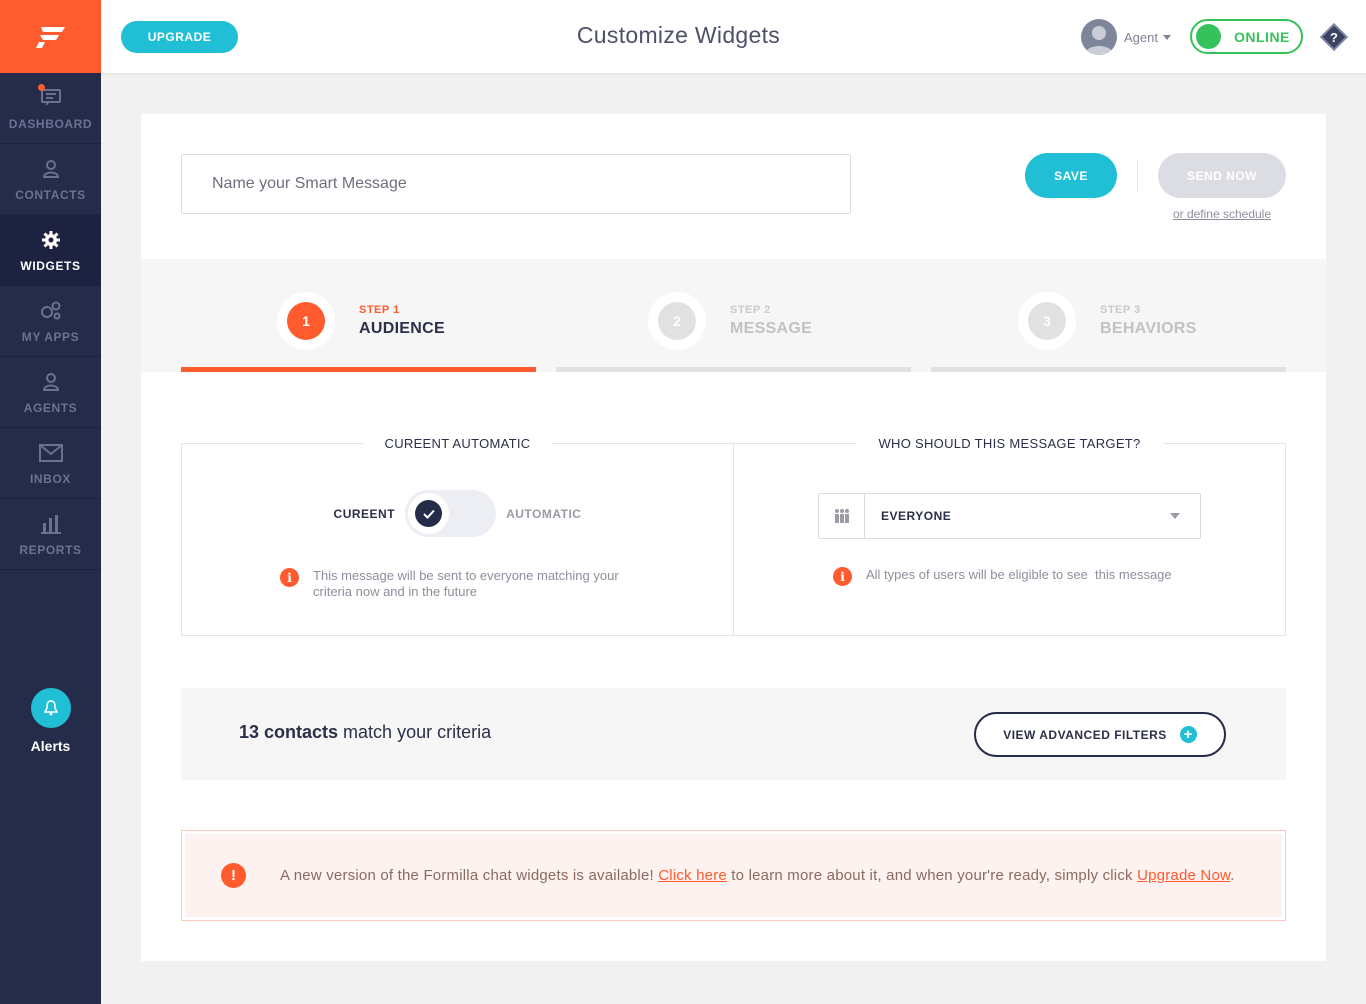 The height and width of the screenshot is (1004, 1366). I want to click on match-rest: match your criteria, so click(415, 732).